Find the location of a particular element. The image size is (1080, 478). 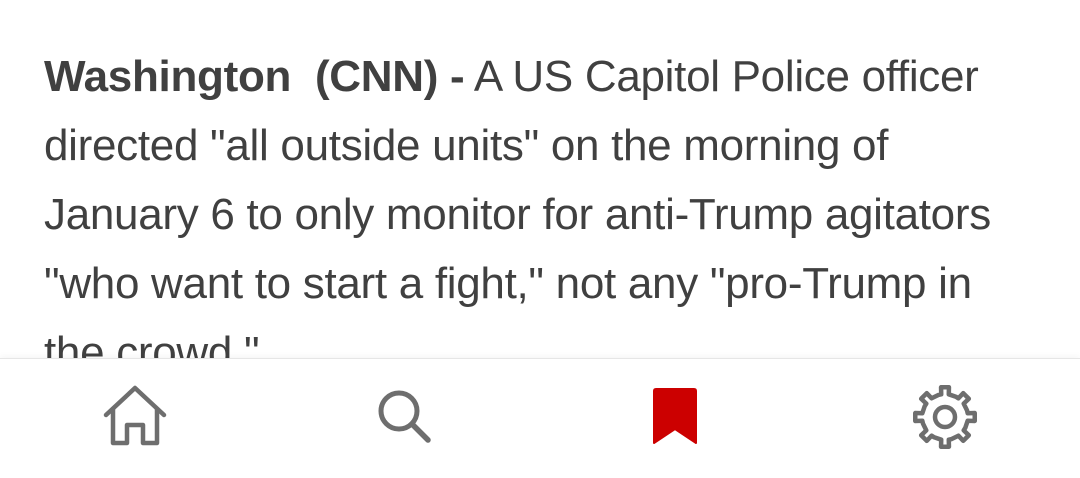

dateline: Washington (CNN) - is located at coordinates (254, 76).